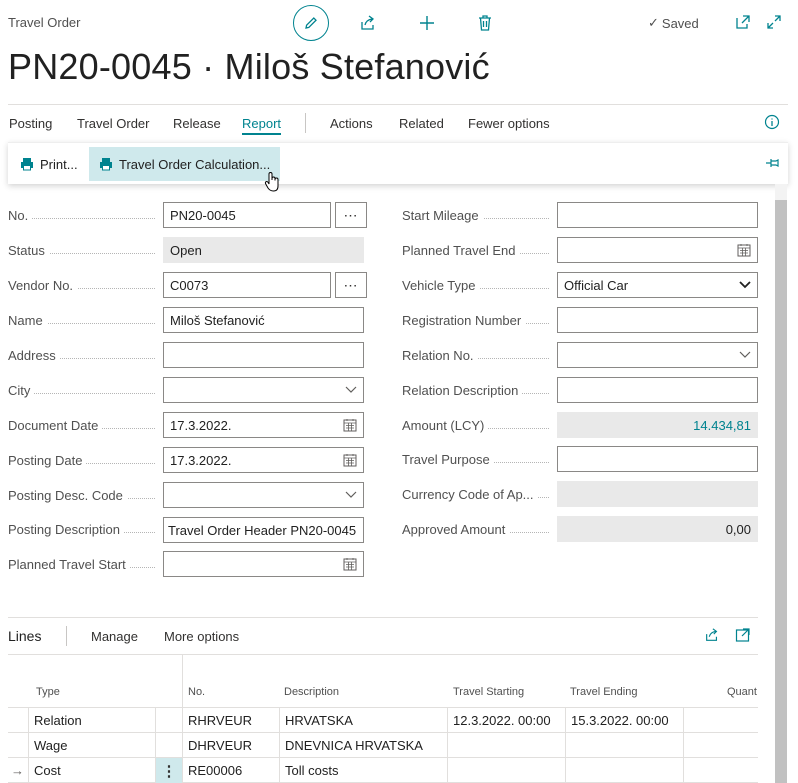 This screenshot has height=783, width=798. What do you see at coordinates (263, 320) in the screenshot?
I see `name-field: Miloš Stefanović` at bounding box center [263, 320].